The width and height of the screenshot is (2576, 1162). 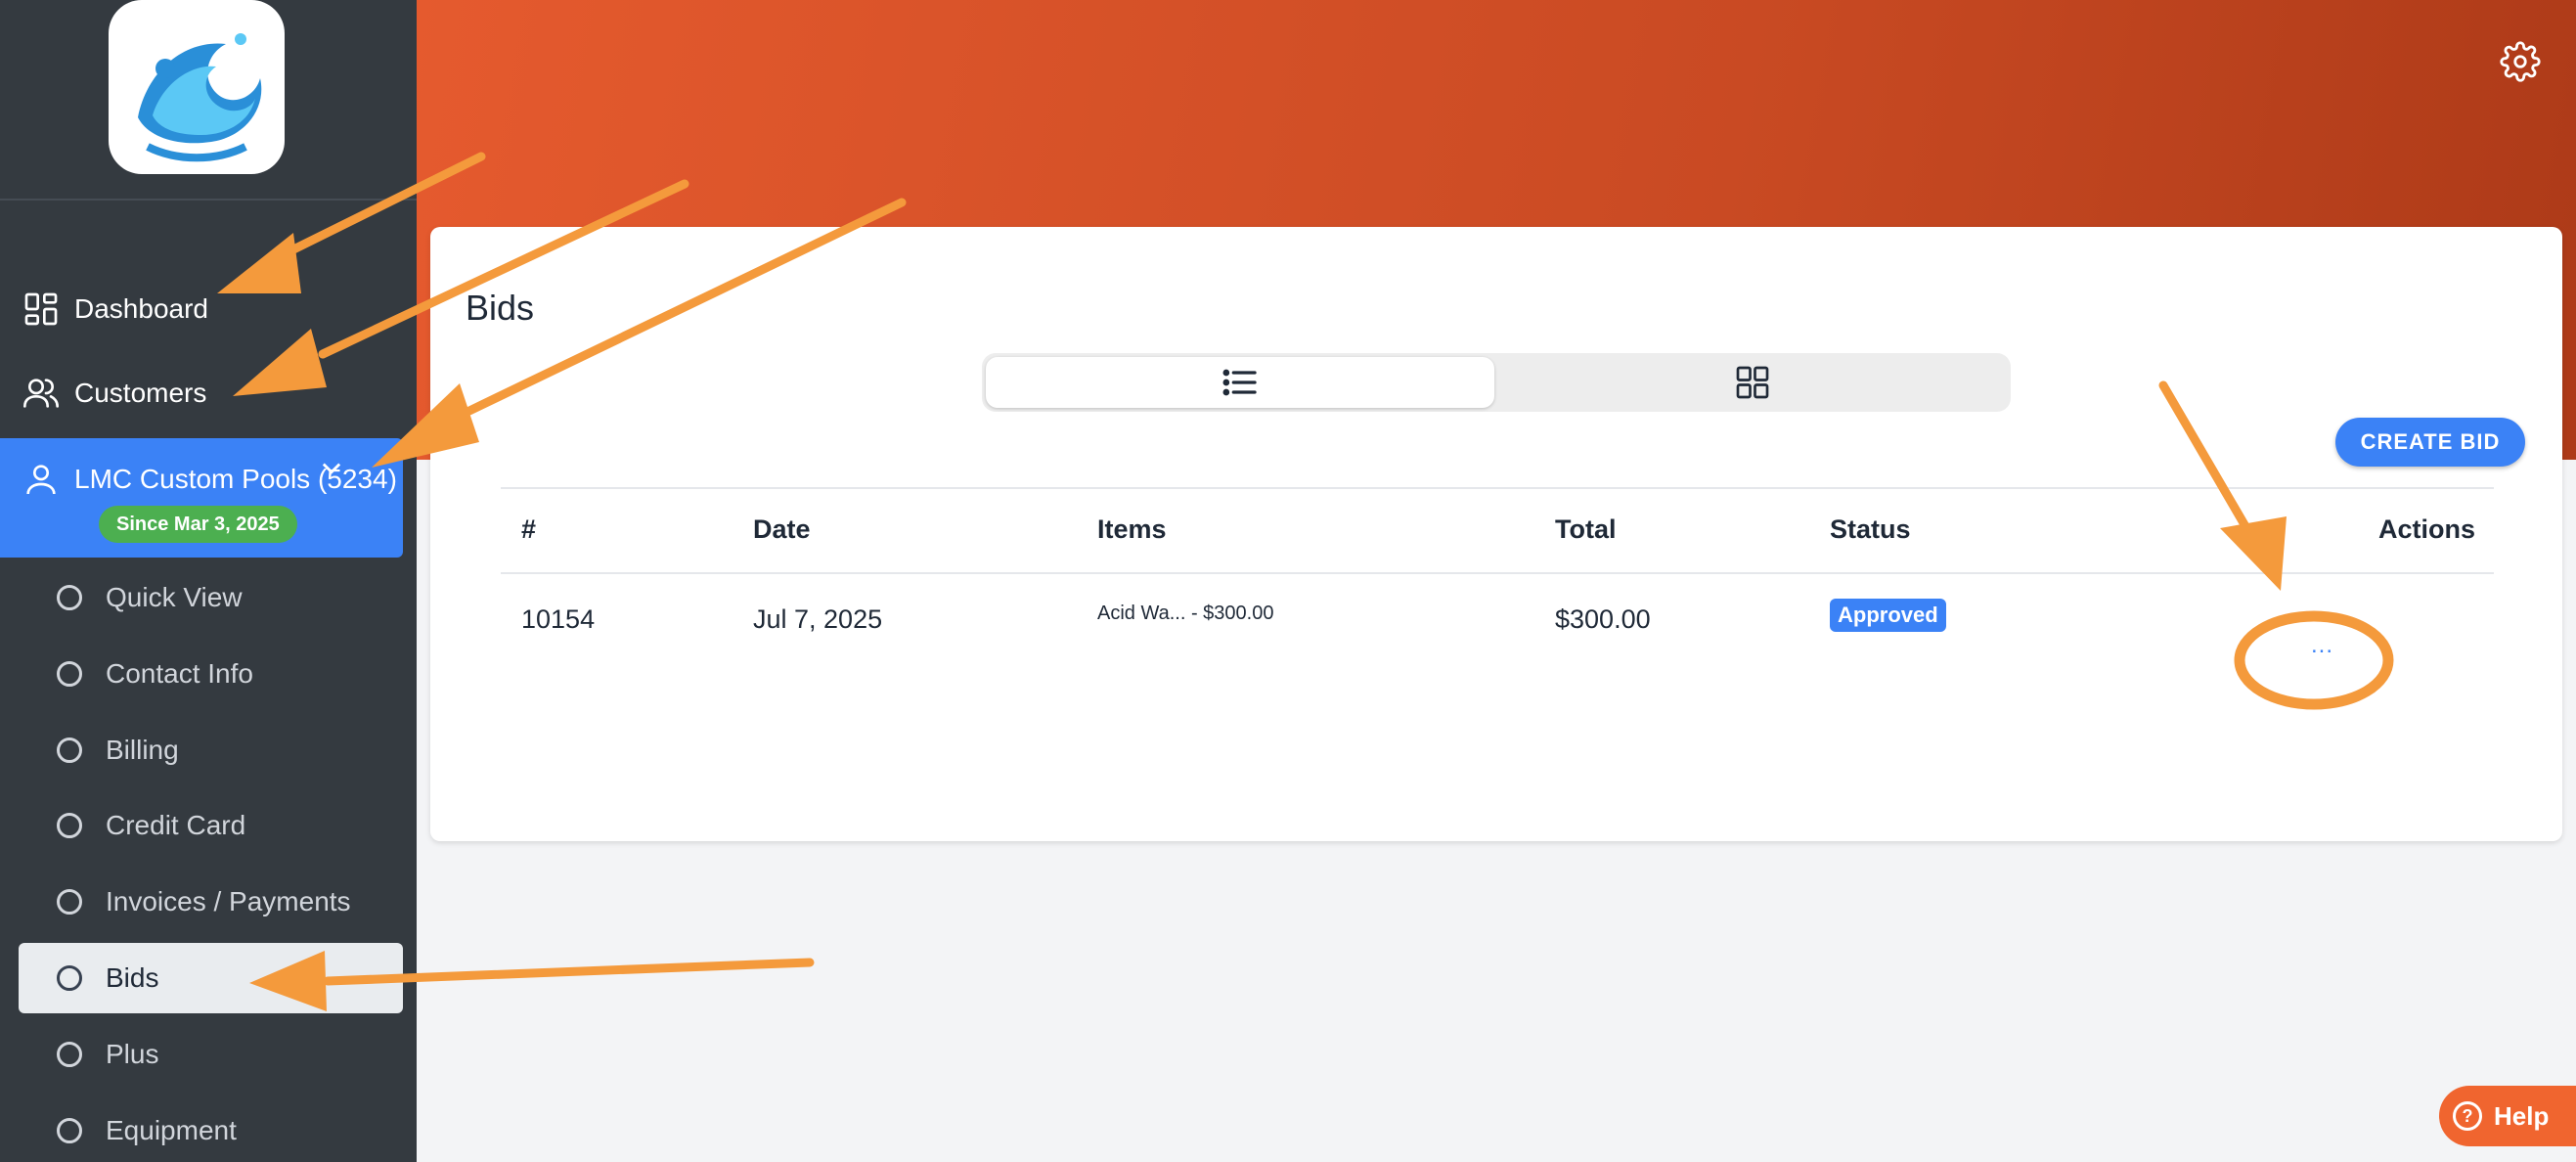 I want to click on user-icon, so click(x=41, y=480).